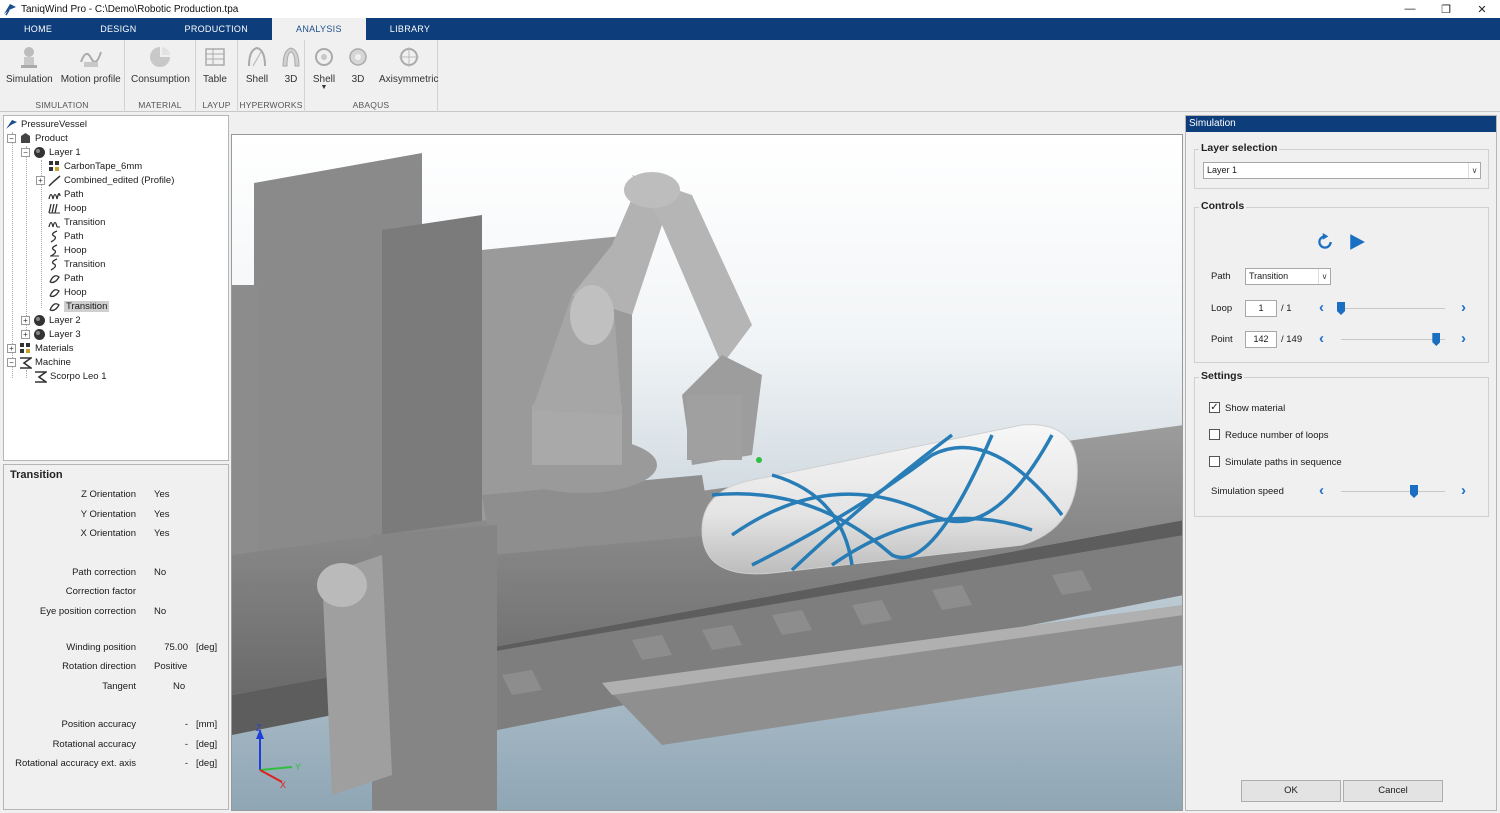 This screenshot has width=1500, height=813. Describe the element at coordinates (1393, 339) in the screenshot. I see `point-slider-track` at that location.